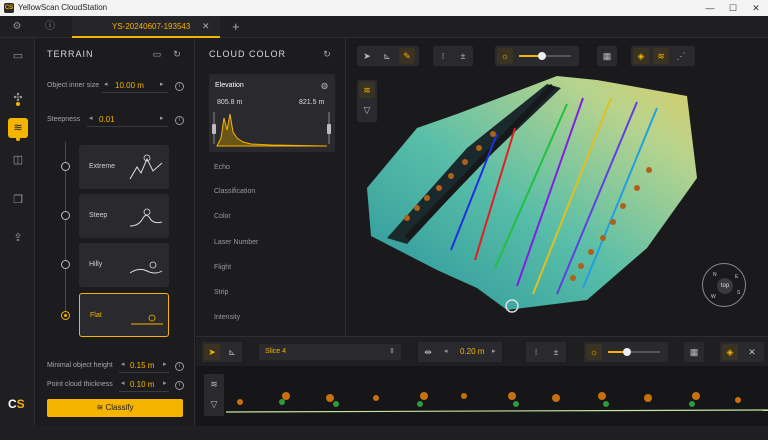 This screenshot has width=768, height=440. I want to click on steep-terrain-icon, so click(146, 217).